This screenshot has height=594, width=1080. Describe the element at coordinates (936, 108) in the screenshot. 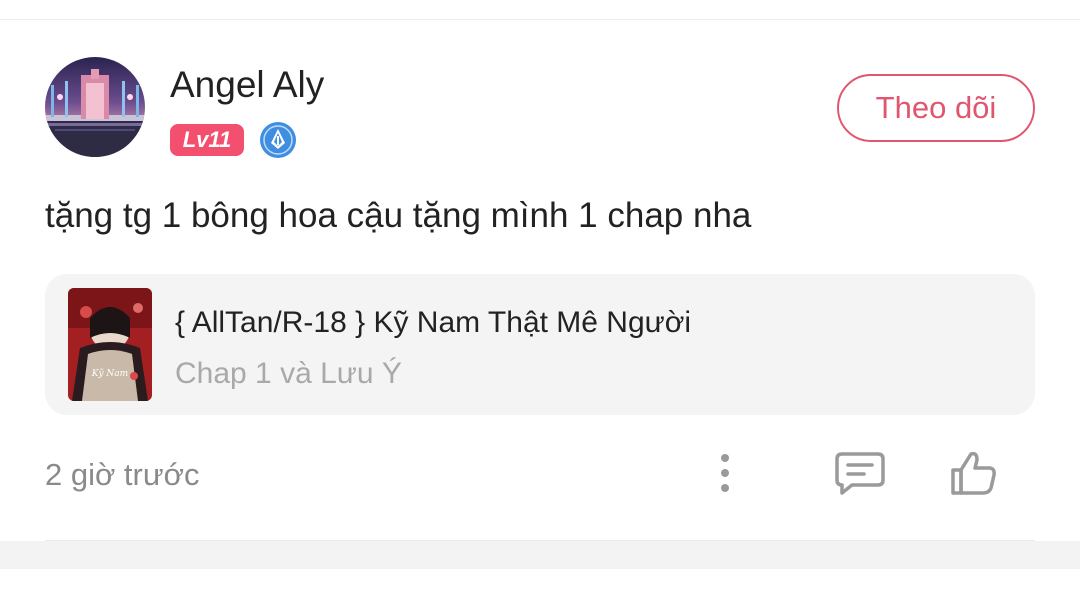

I see `follow-button: Theo dõi` at that location.